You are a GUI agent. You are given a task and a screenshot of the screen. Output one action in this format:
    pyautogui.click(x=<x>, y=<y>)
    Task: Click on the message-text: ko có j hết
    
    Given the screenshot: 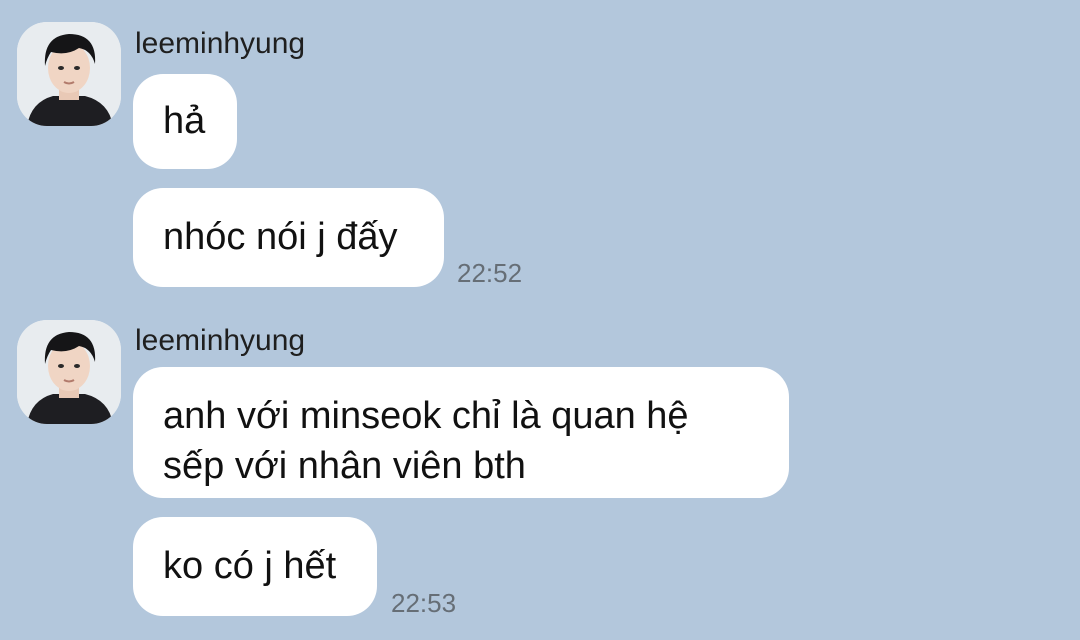 What is the action you would take?
    pyautogui.click(x=250, y=566)
    